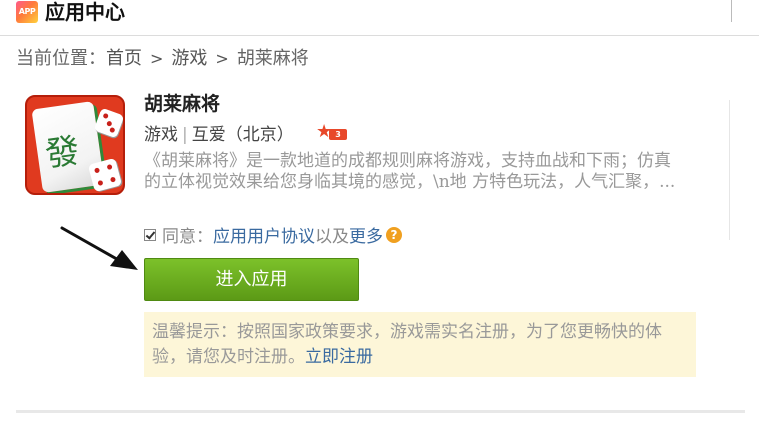 The image size is (759, 429). Describe the element at coordinates (61, 58) in the screenshot. I see `breadcrumb-prefix: 当前位置：` at that location.